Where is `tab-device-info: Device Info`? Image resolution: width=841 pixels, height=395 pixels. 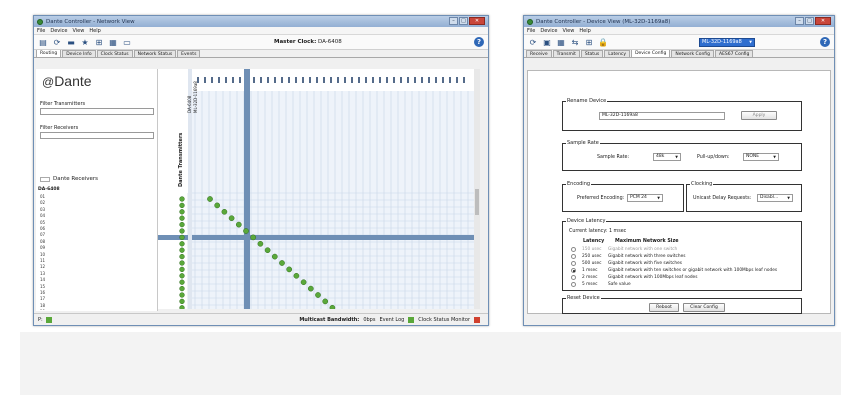
tab-device-info: Device Info is located at coordinates (79, 53).